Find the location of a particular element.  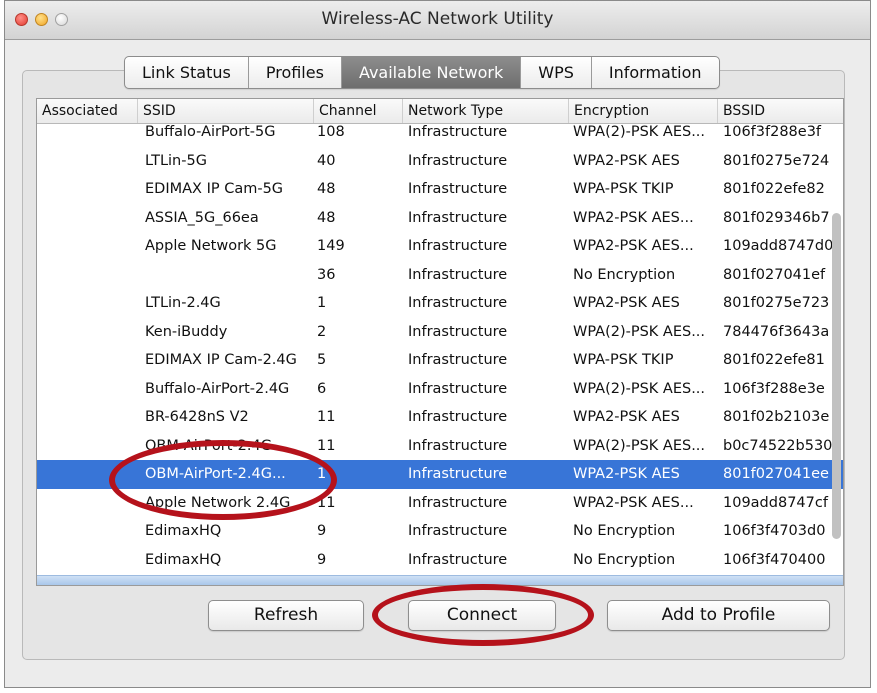

cell-ssid: EdimaxHQ is located at coordinates (183, 559).